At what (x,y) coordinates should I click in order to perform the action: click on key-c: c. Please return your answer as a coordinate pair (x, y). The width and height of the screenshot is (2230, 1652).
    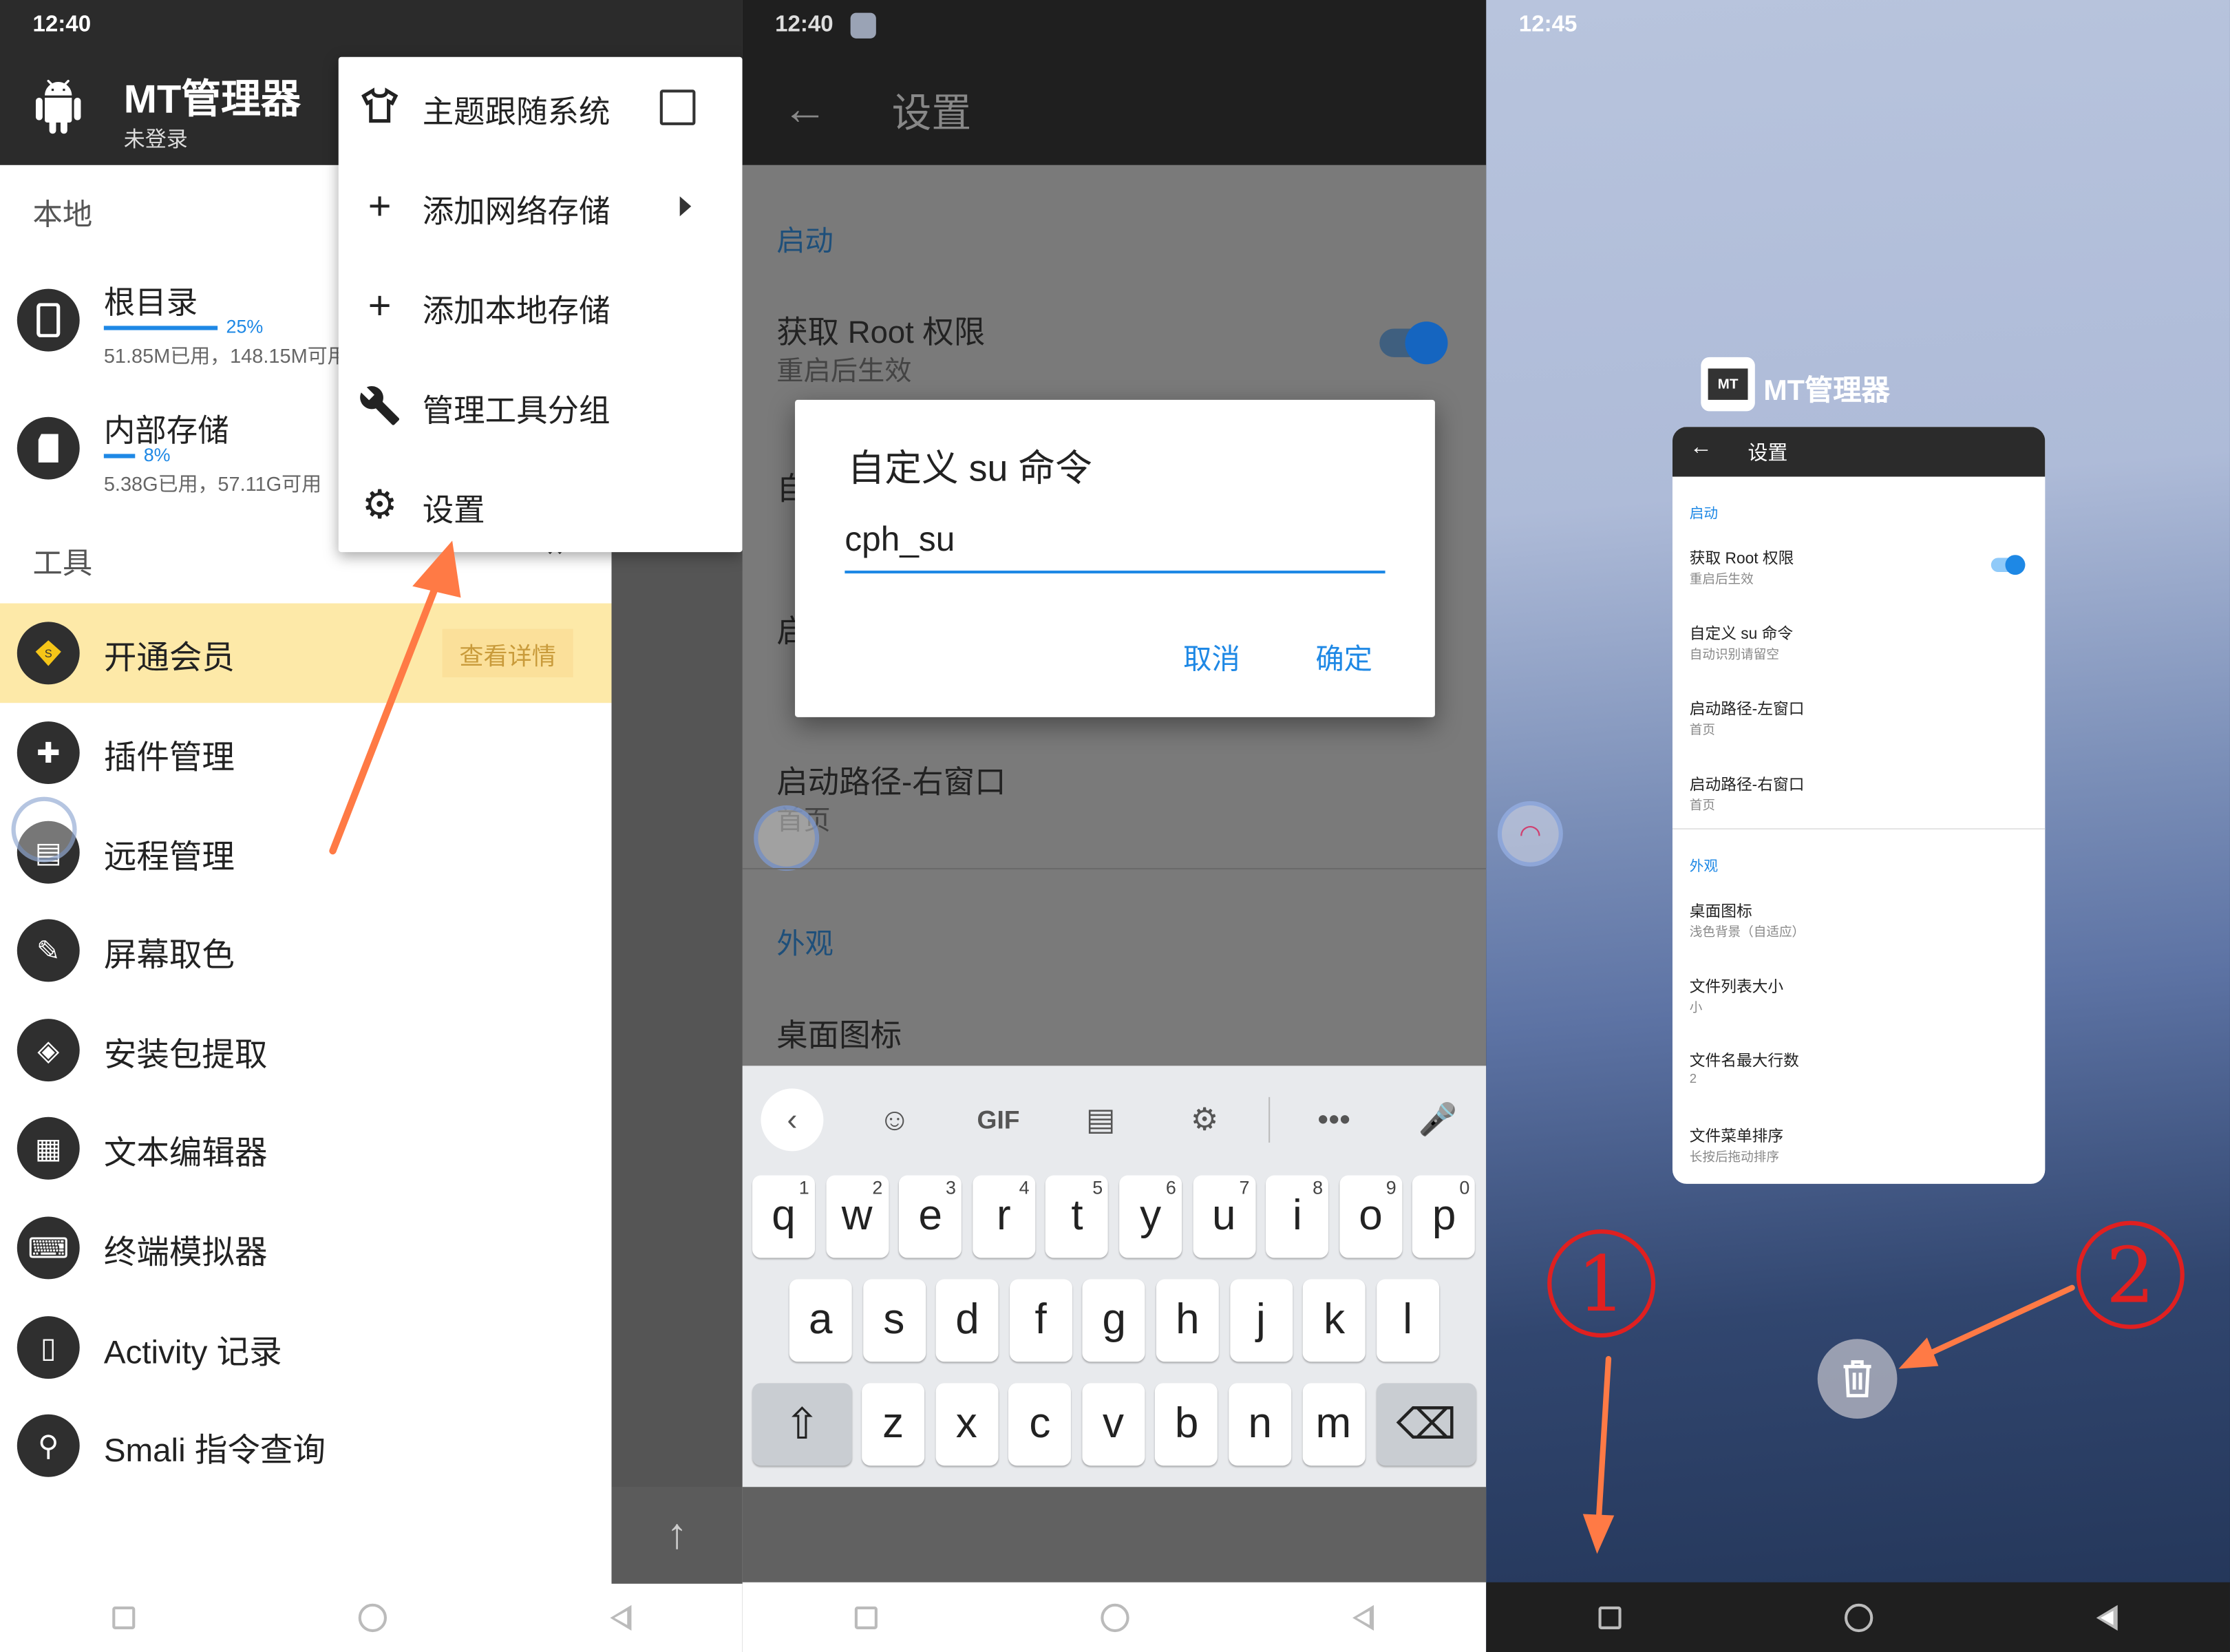
    Looking at the image, I should click on (1040, 1425).